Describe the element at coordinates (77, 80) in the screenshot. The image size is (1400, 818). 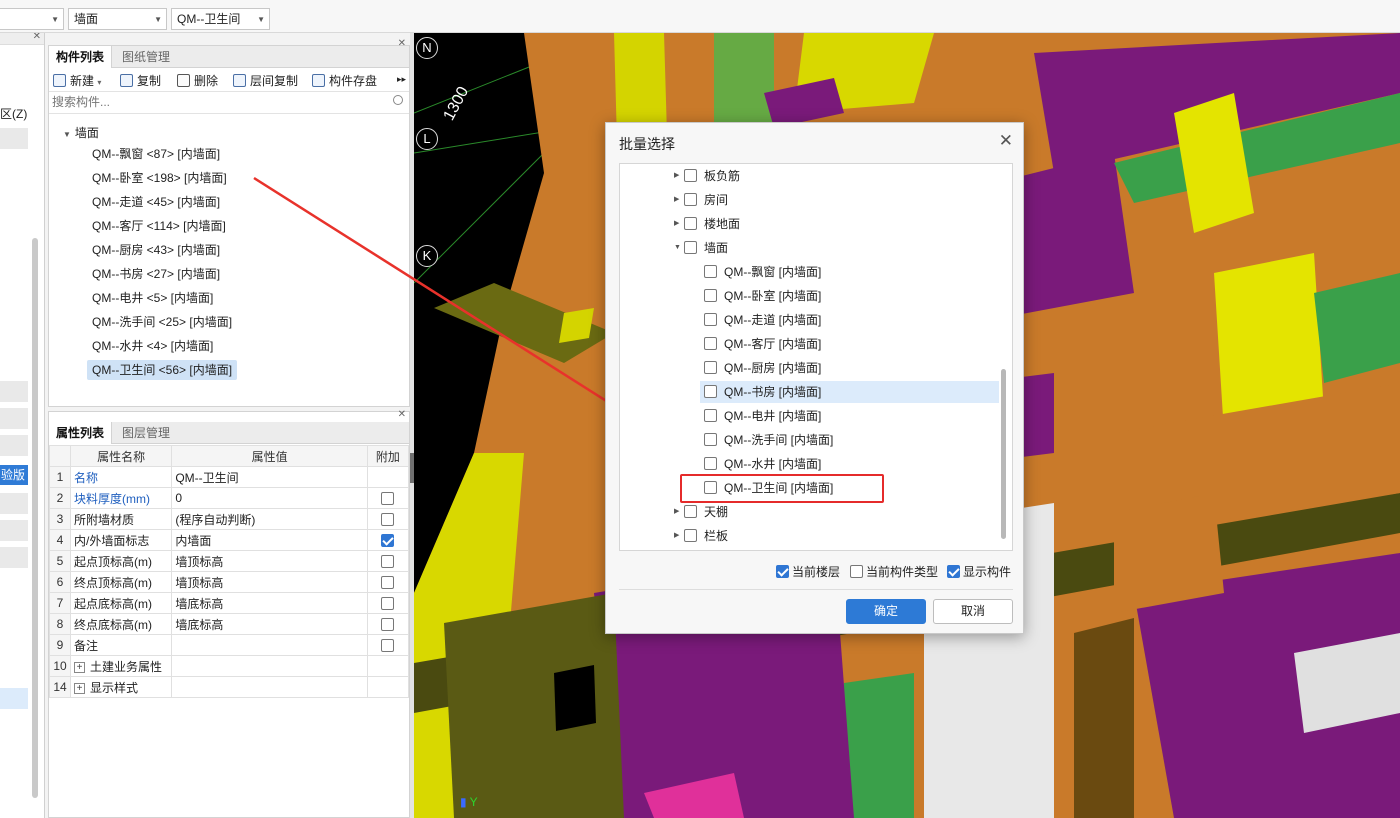
I see `new-button: 新建 ▾` at that location.